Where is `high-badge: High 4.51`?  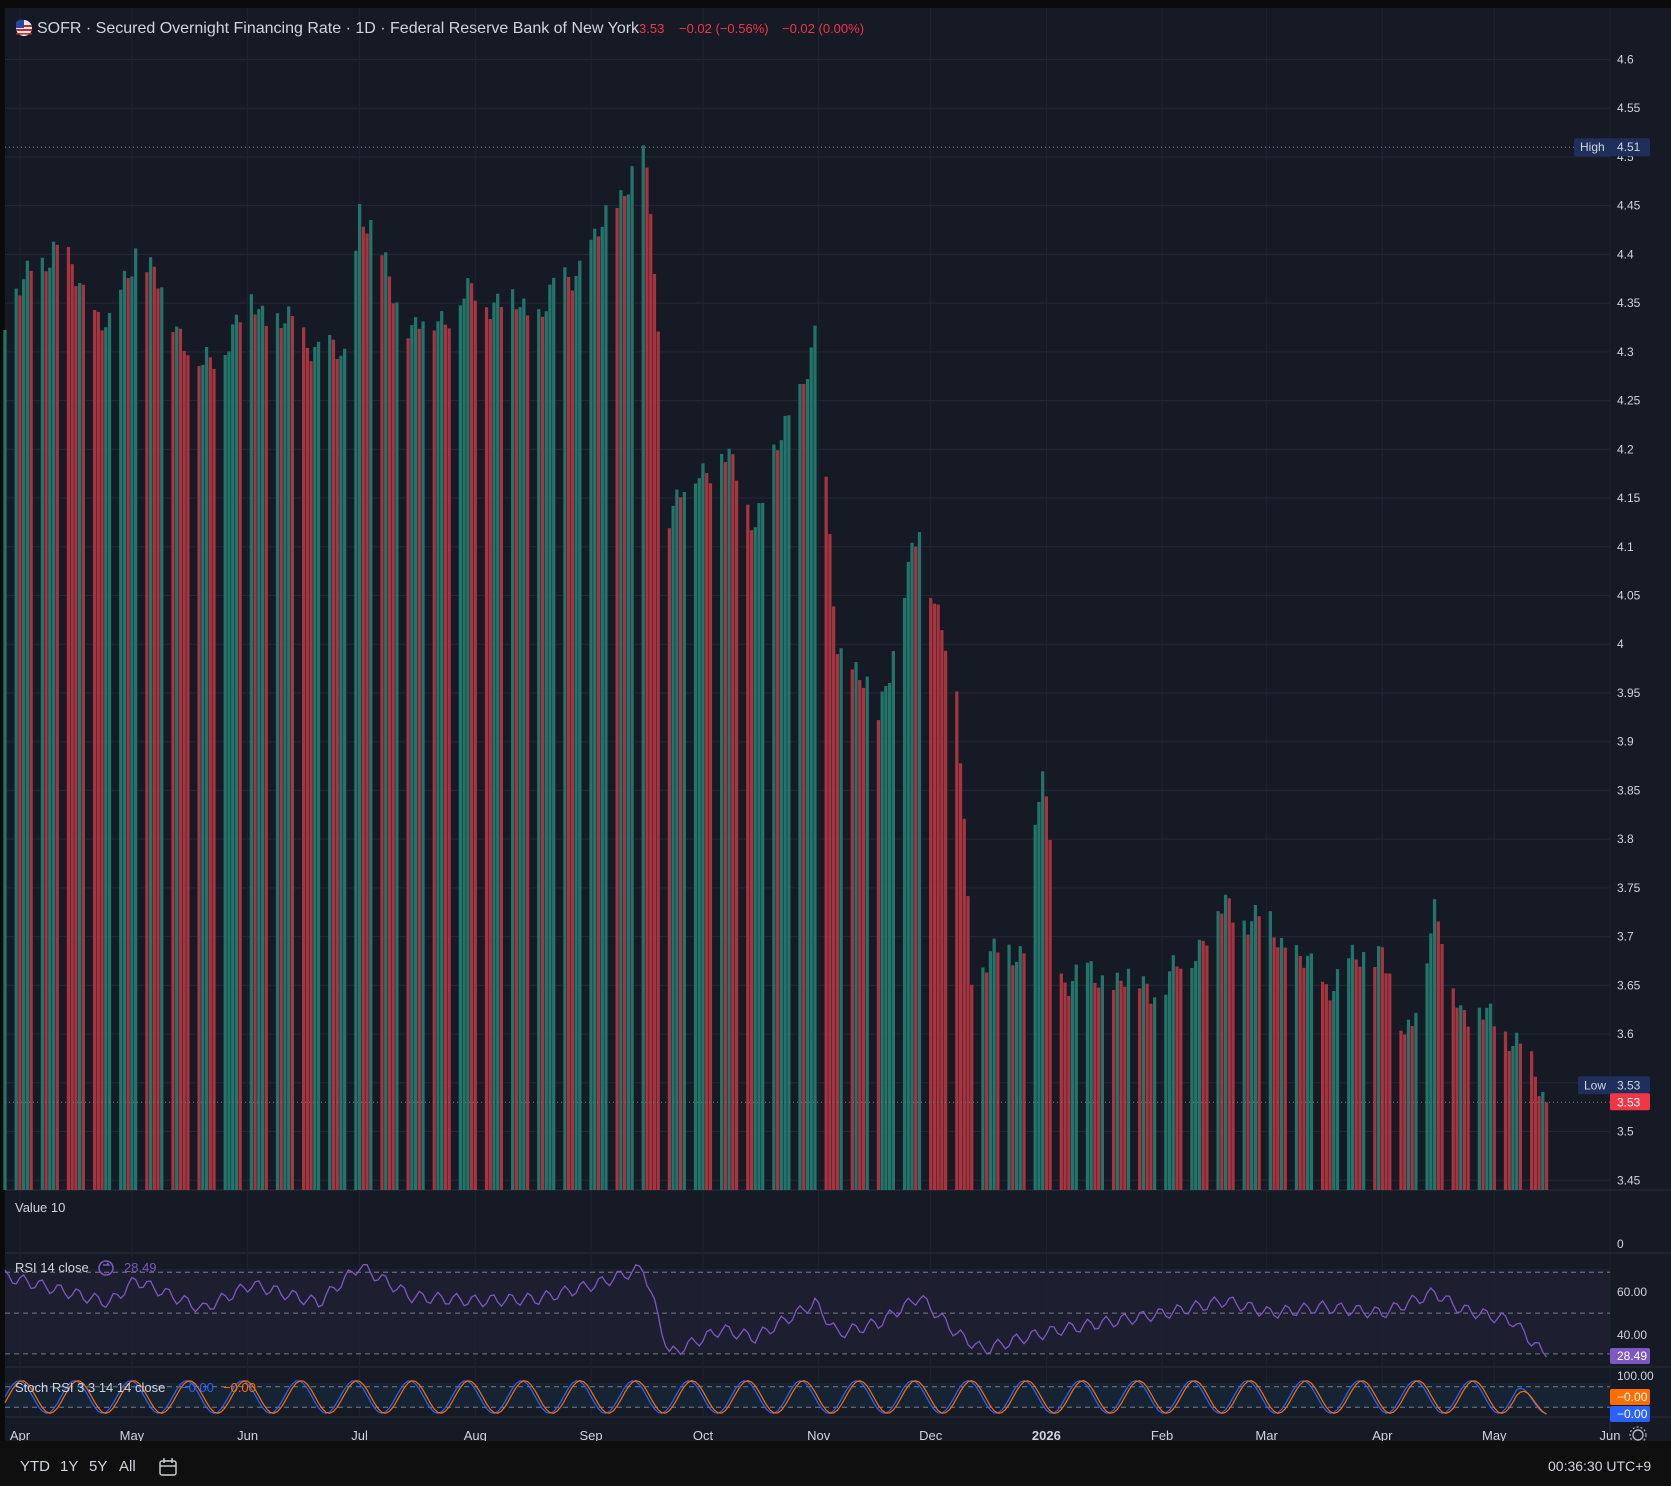 high-badge: High 4.51 is located at coordinates (1612, 147).